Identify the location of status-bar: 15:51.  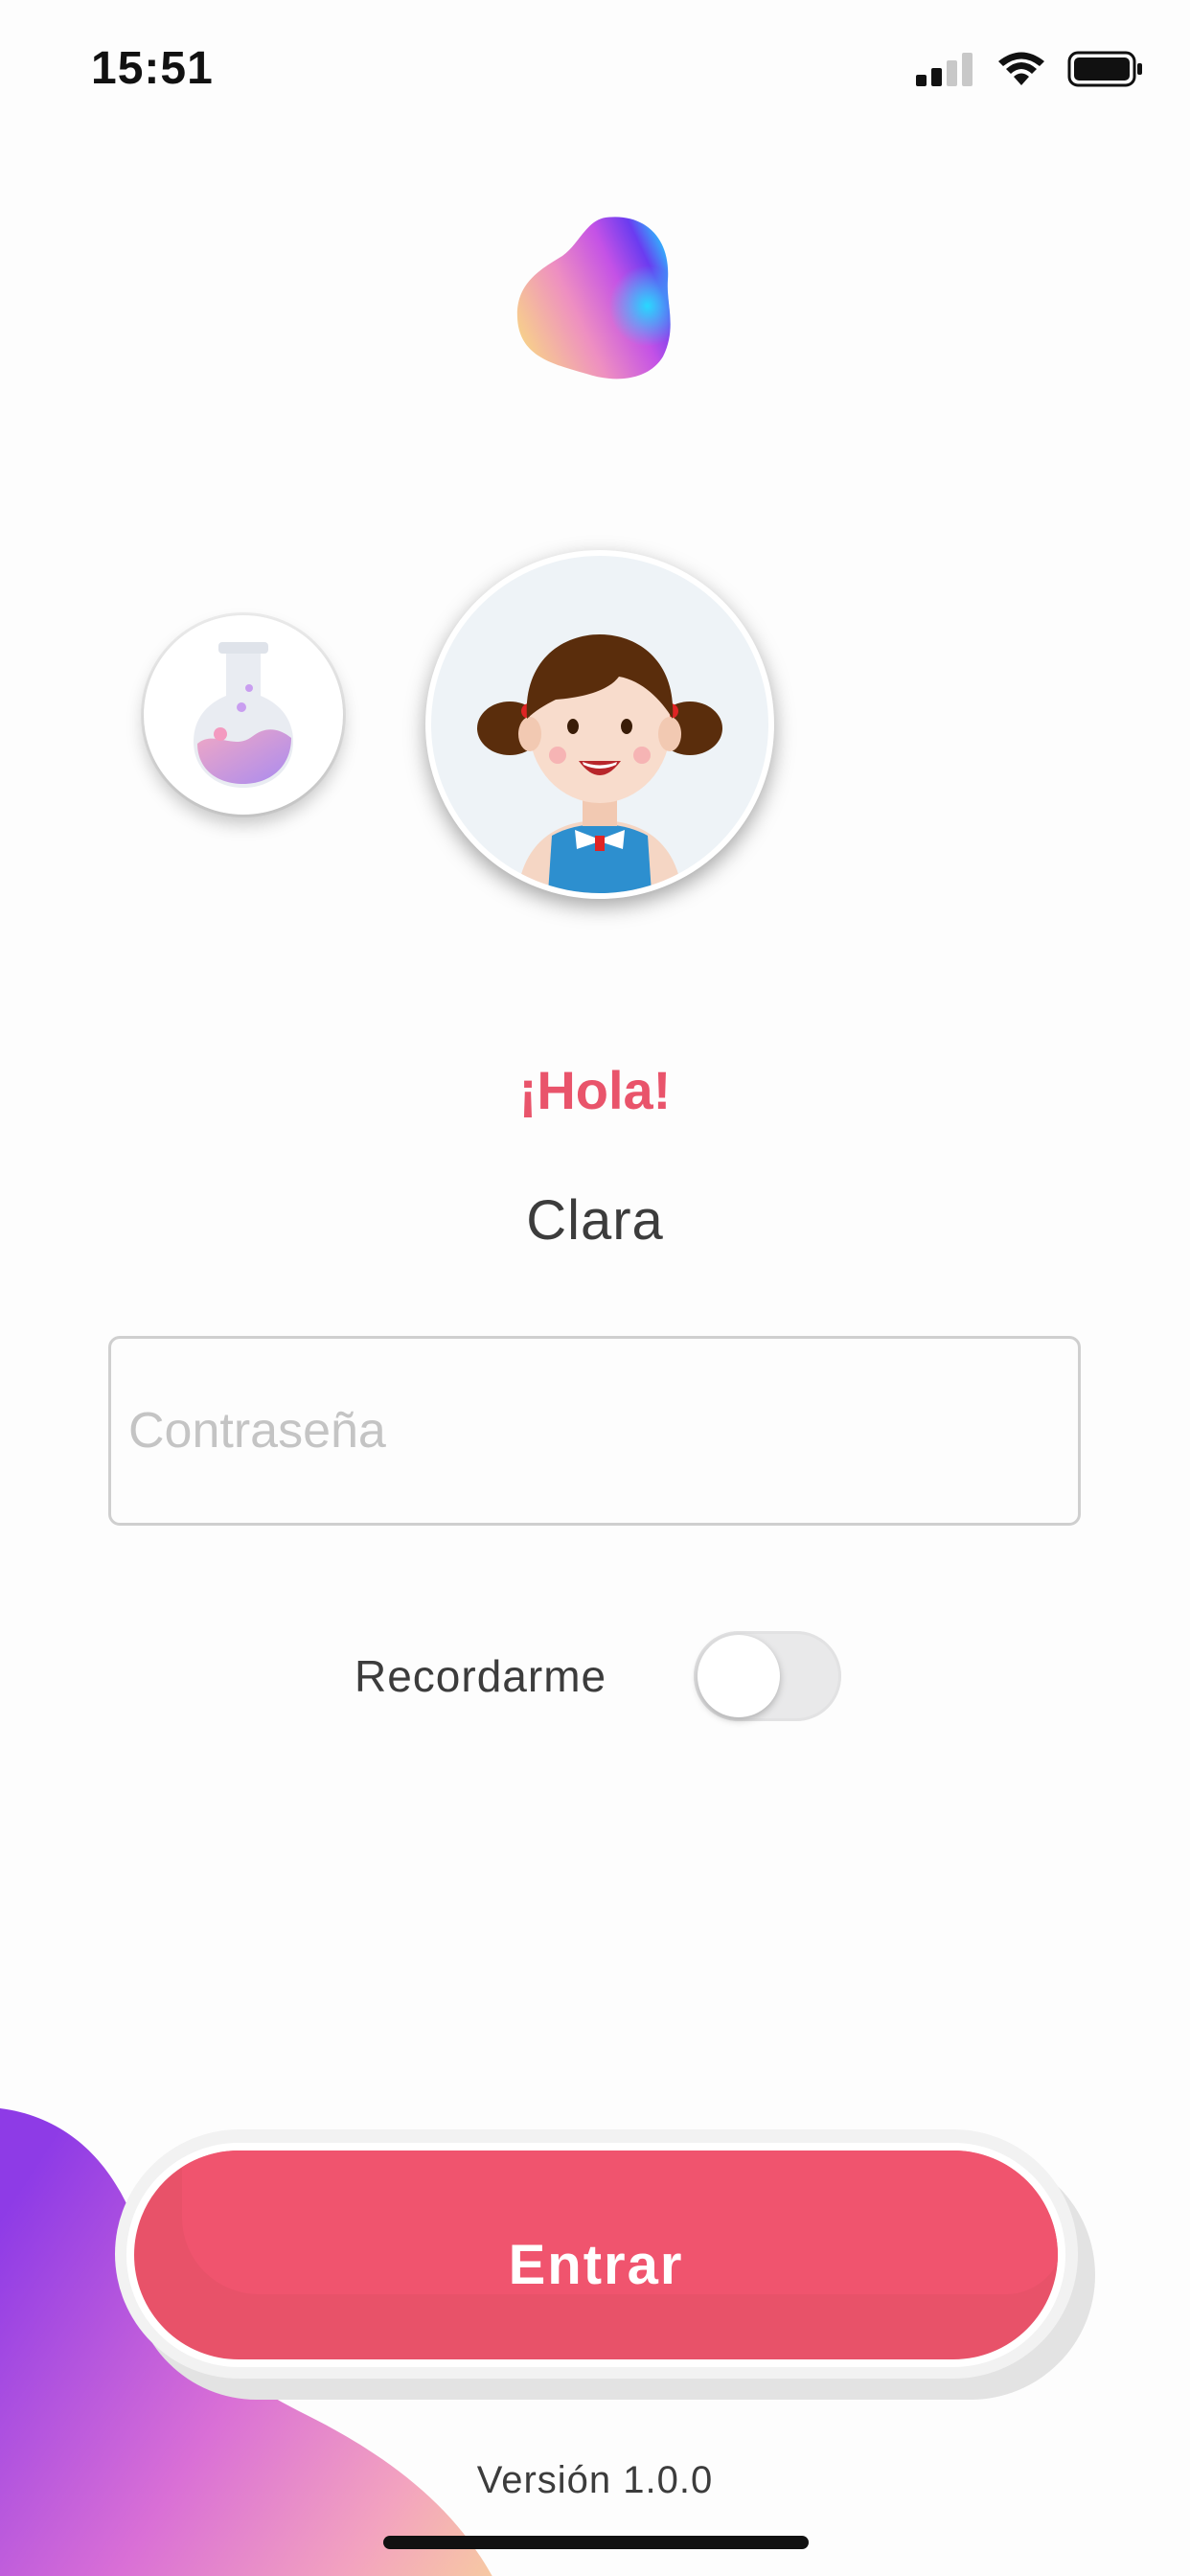
(595, 67).